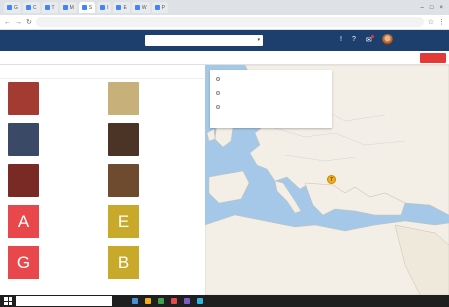  I want to click on header-icons: ! ? ✉, so click(366, 39).